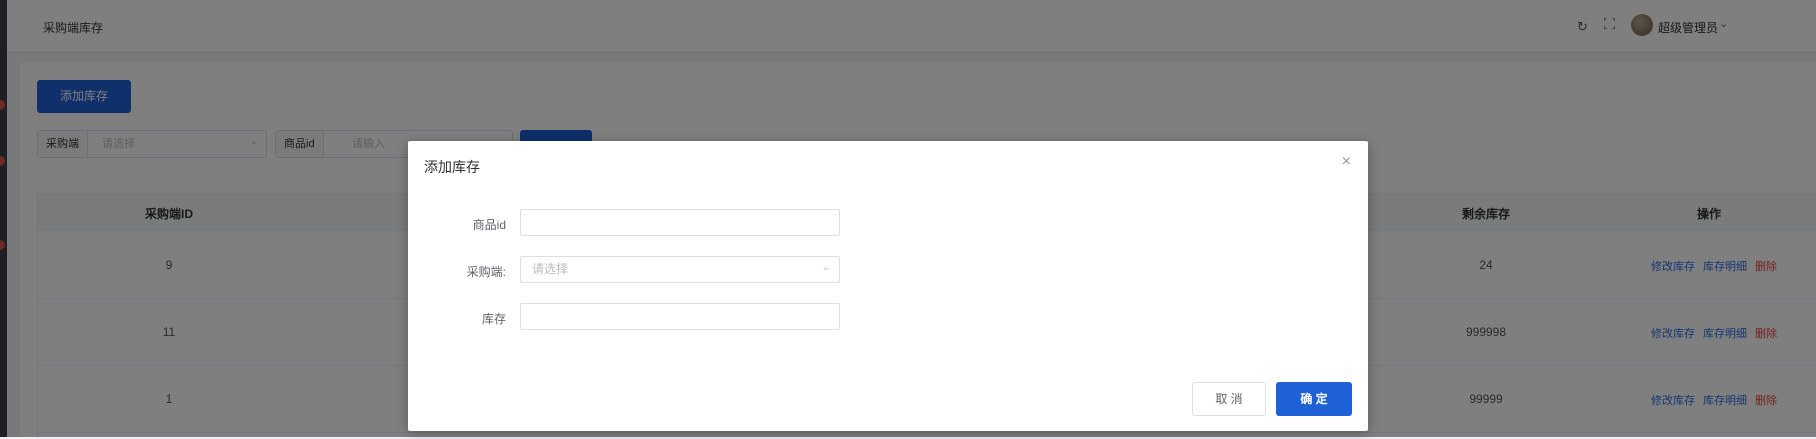 The image size is (1816, 439). I want to click on chevron-down-icon: ⌄, so click(825, 267).